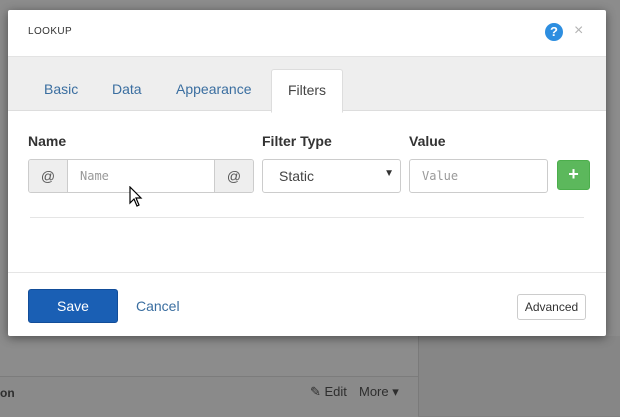 This screenshot has width=620, height=417. What do you see at coordinates (7, 393) in the screenshot?
I see `background-section-label: on` at bounding box center [7, 393].